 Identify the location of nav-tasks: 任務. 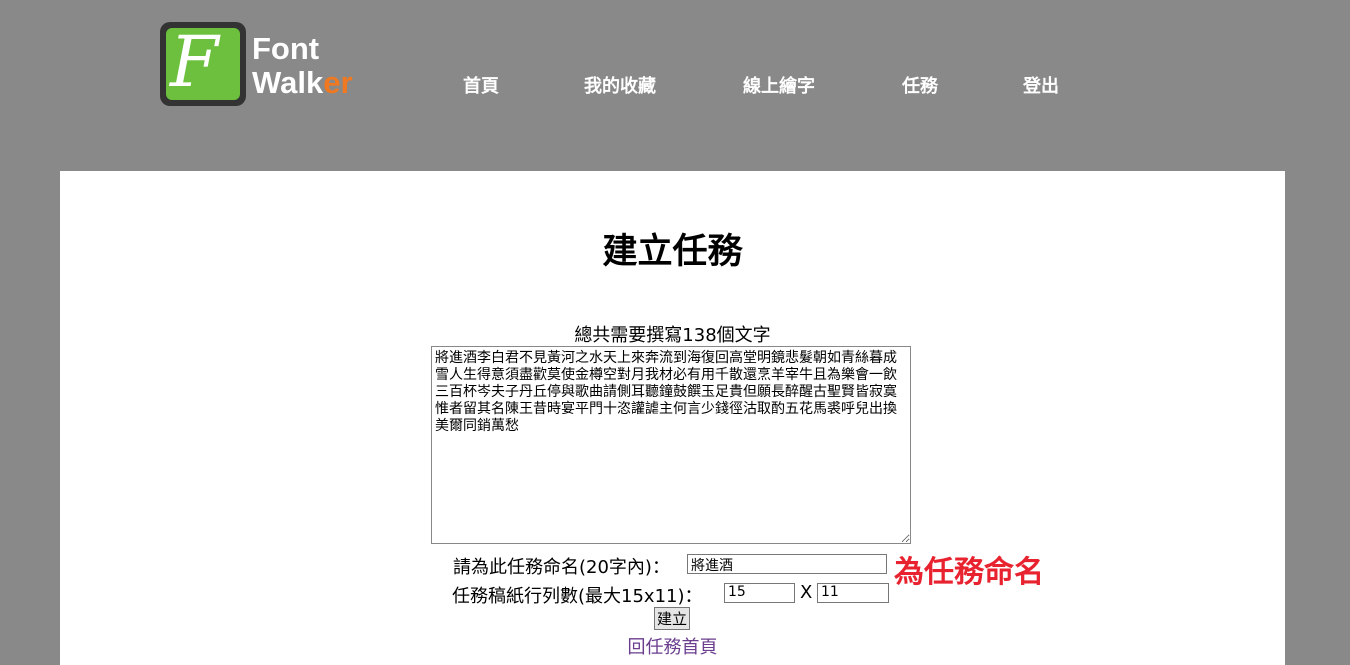
(920, 85).